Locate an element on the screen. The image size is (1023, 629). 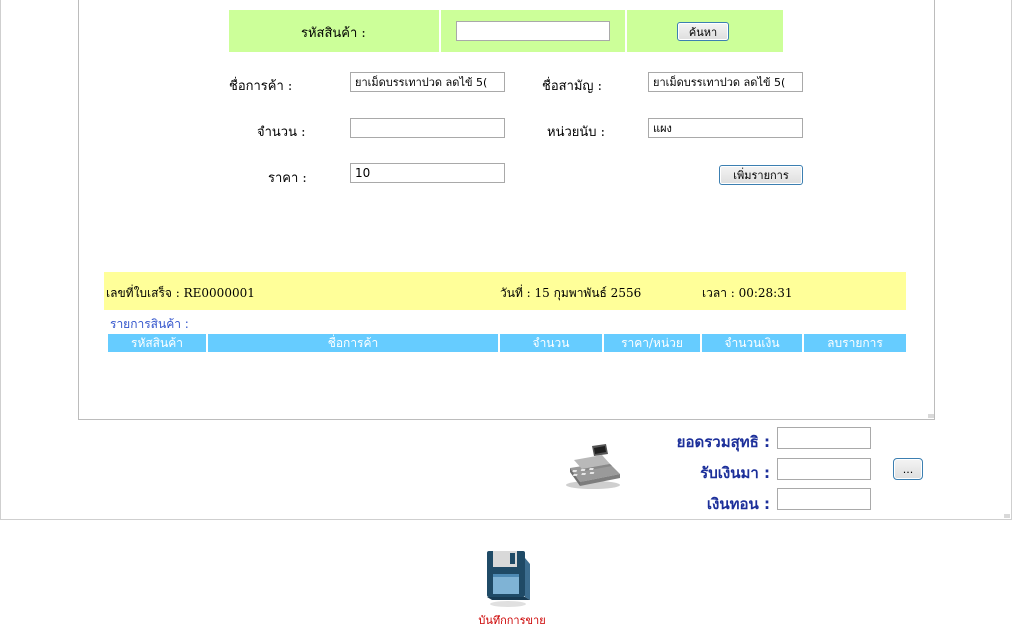
search-button-cell: ค้นหา is located at coordinates (705, 31).